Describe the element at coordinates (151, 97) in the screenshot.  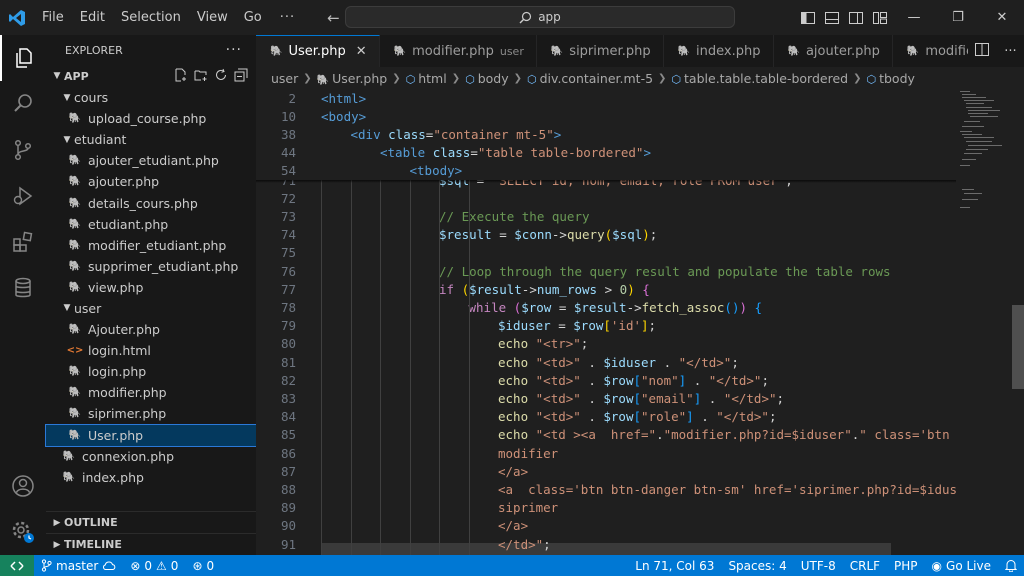
I see `tree-folder: ▼ cours` at that location.